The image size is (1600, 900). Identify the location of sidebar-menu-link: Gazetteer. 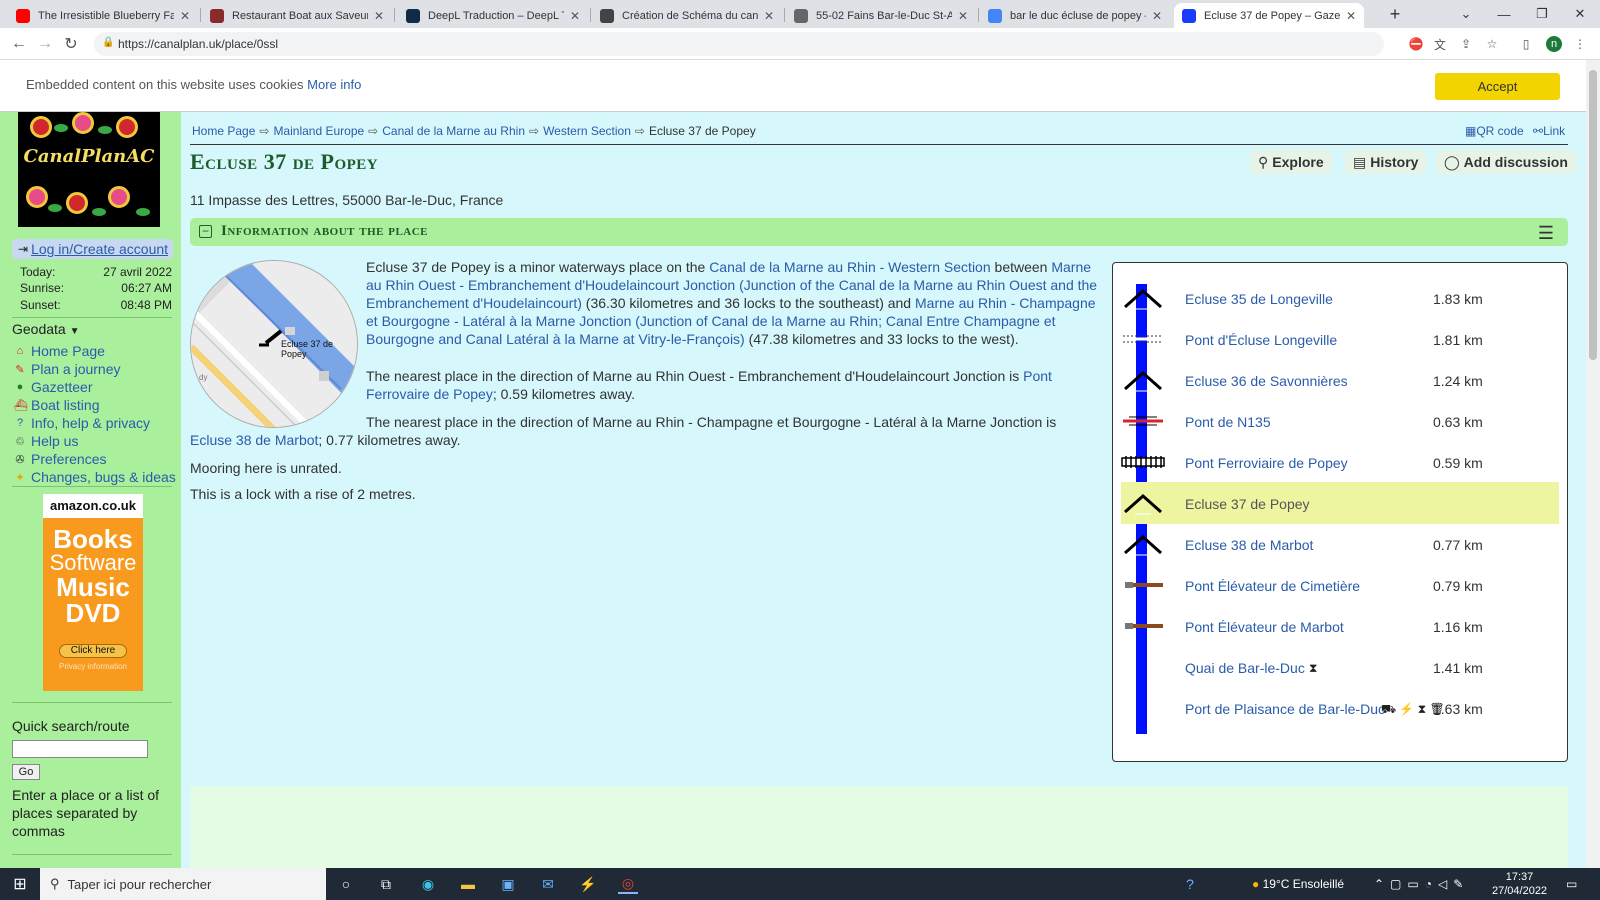
(61, 387).